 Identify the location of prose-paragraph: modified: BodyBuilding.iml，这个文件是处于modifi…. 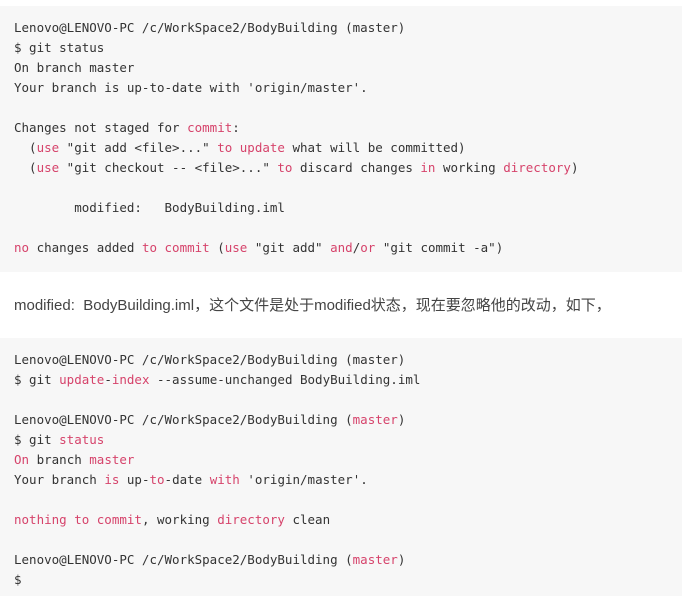
(312, 305).